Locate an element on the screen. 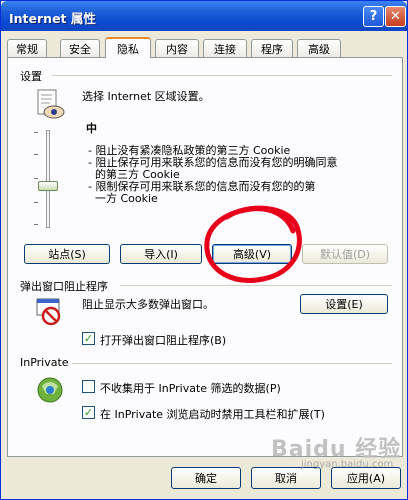 The height and width of the screenshot is (500, 408). tab-strip: 常规 安全 隐私 内容 连接 程序 高级 is located at coordinates (205, 47).